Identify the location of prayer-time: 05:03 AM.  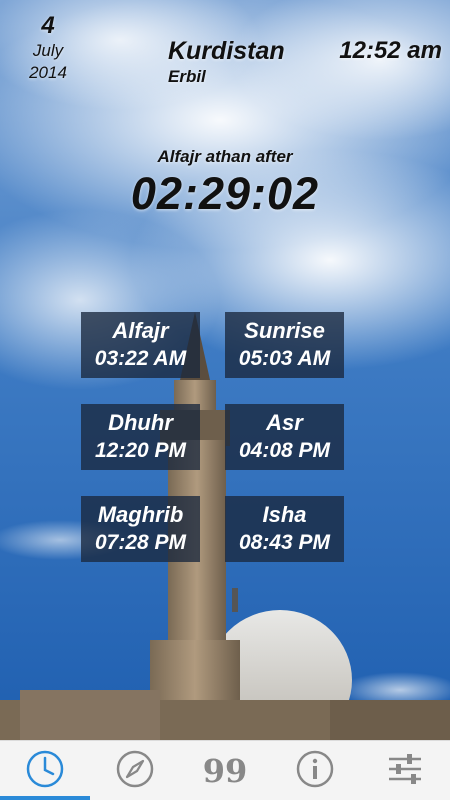
(284, 358).